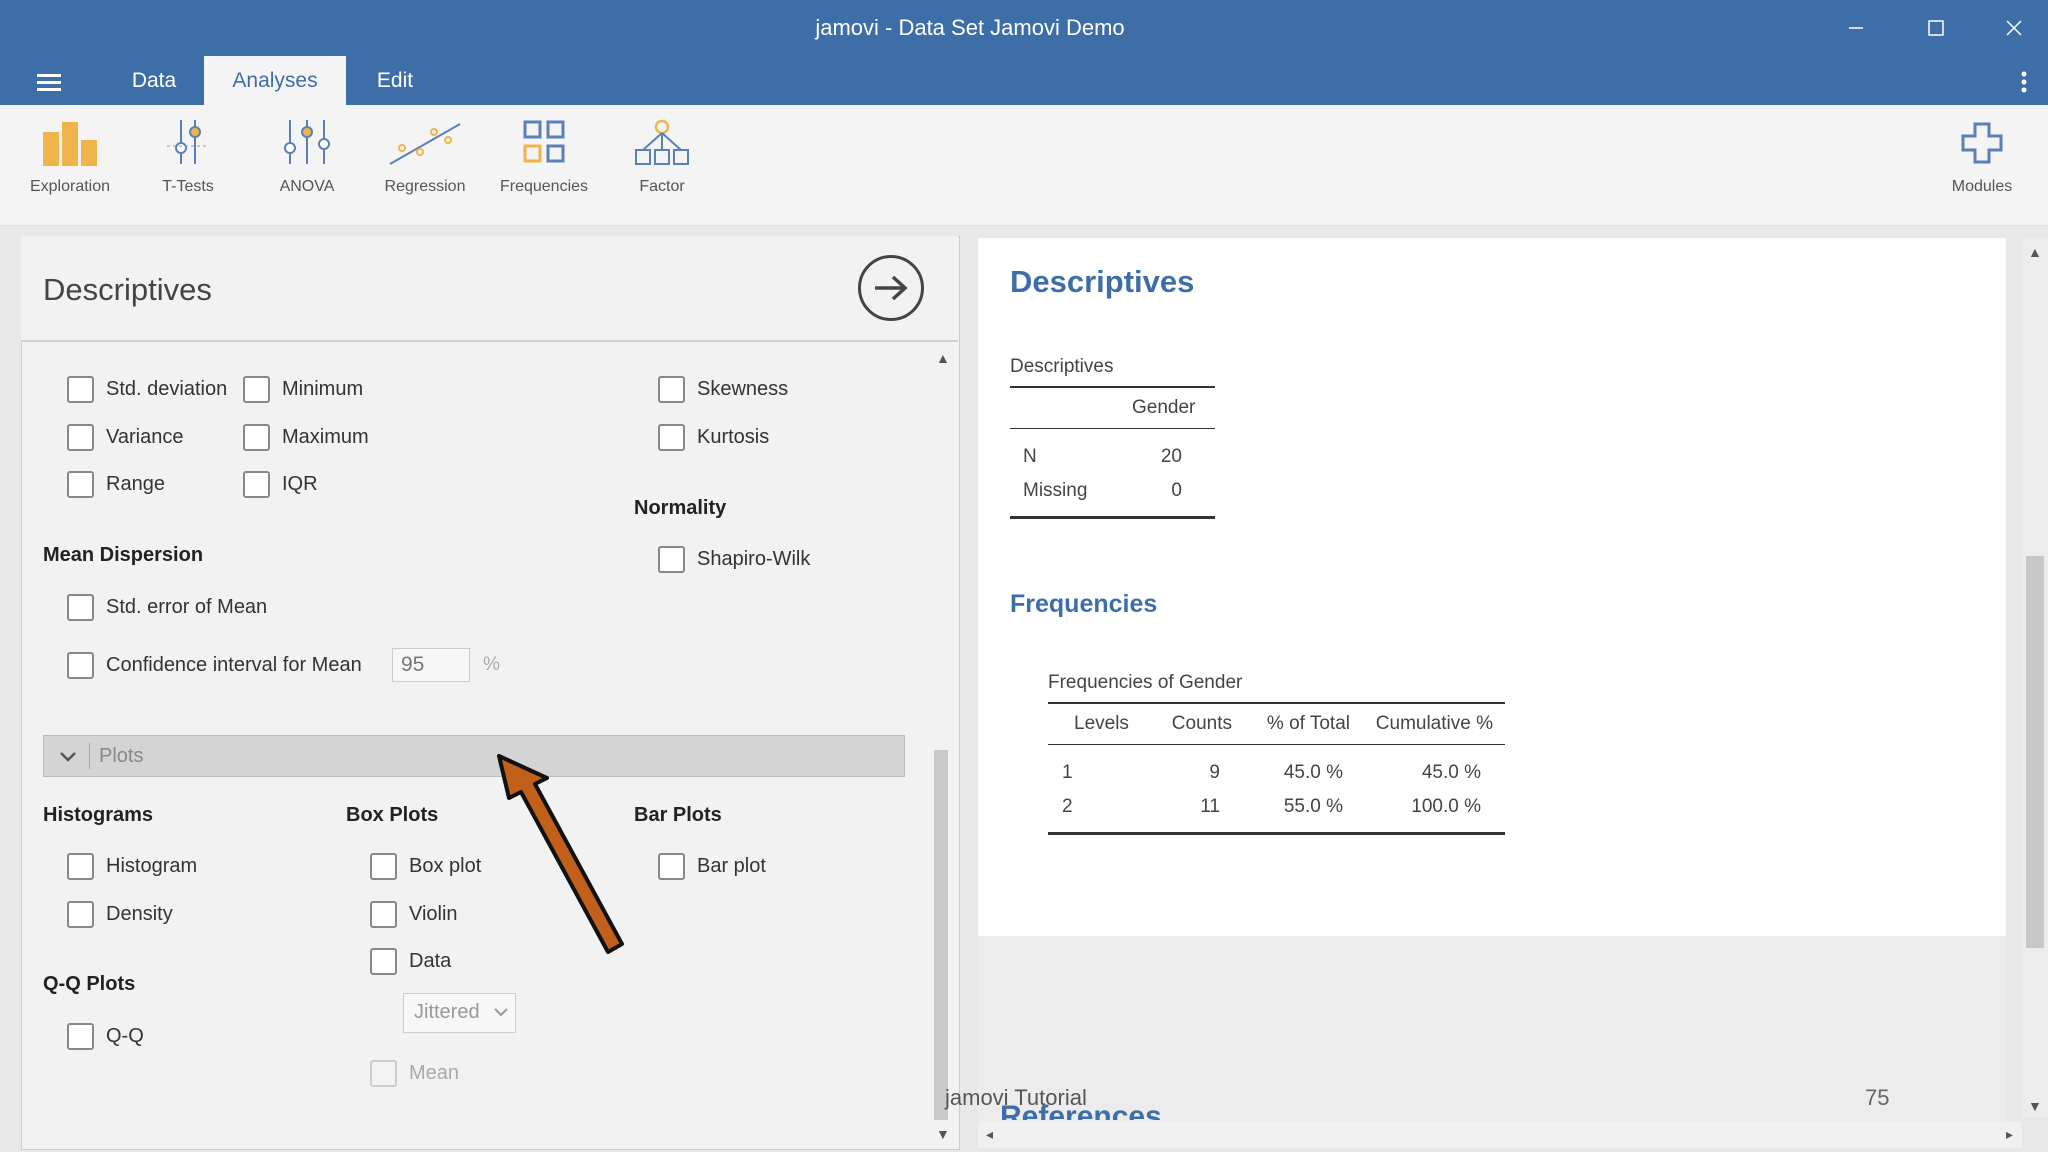 The image size is (2048, 1152). I want to click on hamburger-menu-button, so click(50, 82).